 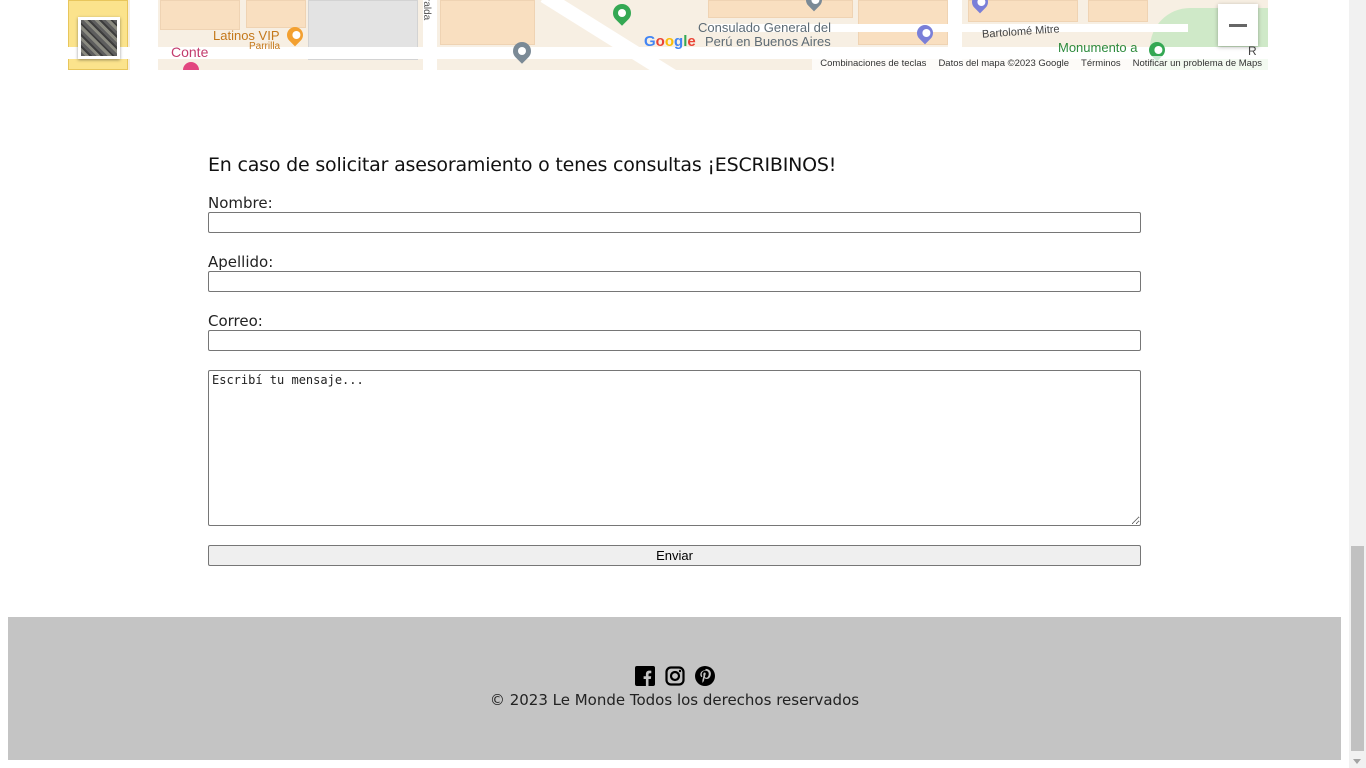 I want to click on map-label-conte: Conte, so click(x=190, y=52).